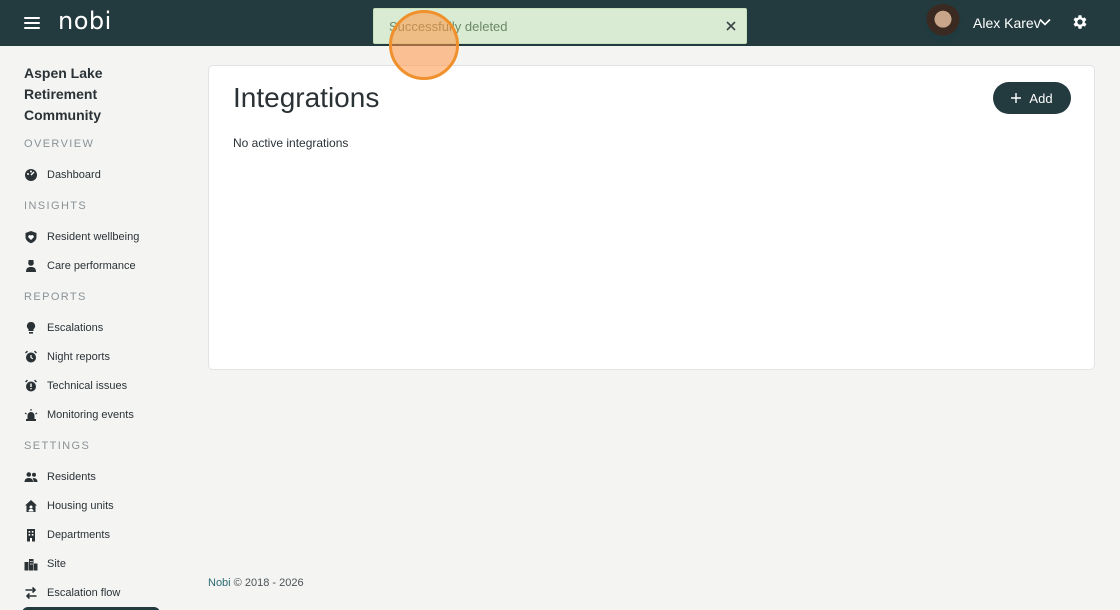  Describe the element at coordinates (31, 175) in the screenshot. I see `dashboard-icon` at that location.